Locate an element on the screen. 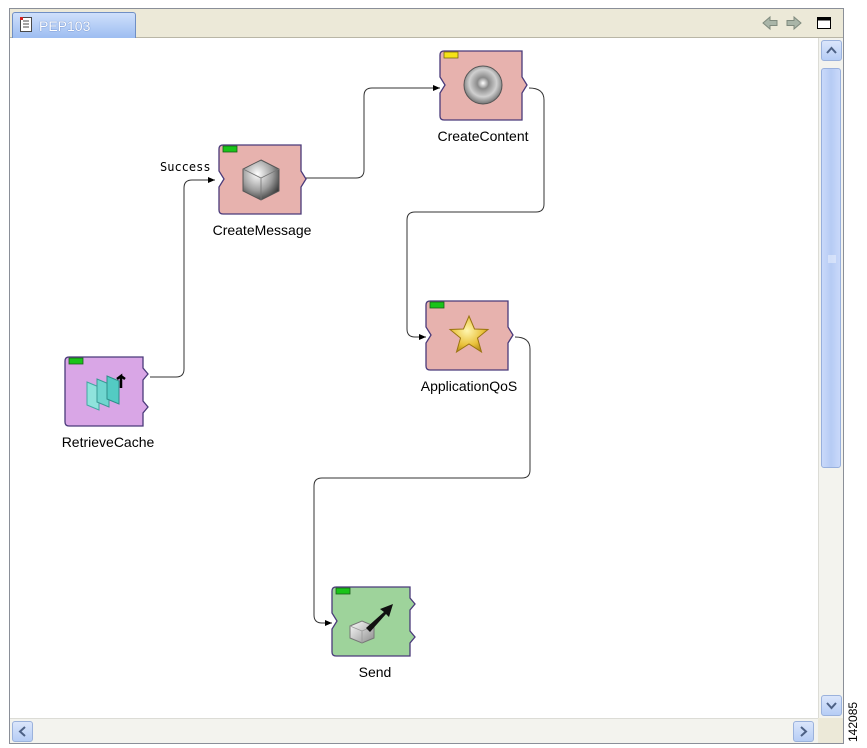 This screenshot has height=748, width=867. node-send: Send is located at coordinates (375, 633).